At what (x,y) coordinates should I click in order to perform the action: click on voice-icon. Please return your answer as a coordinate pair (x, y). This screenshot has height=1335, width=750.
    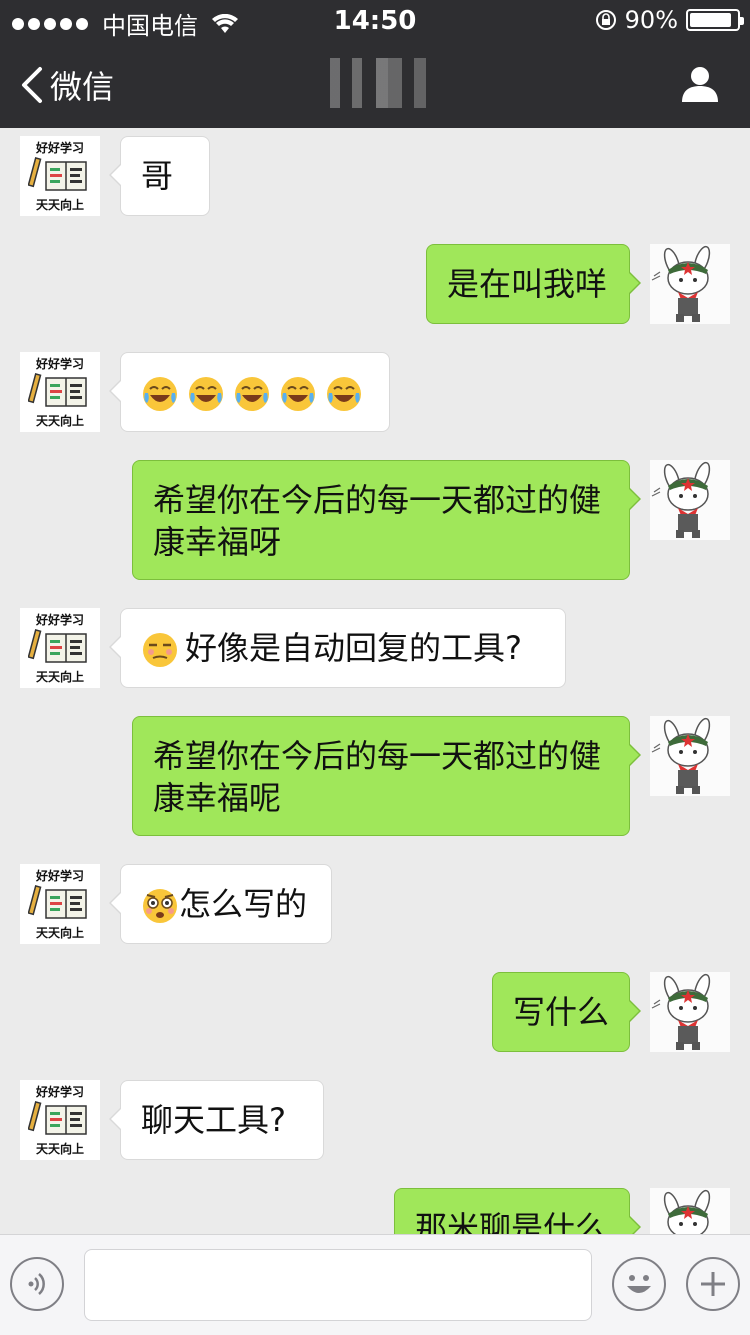
    Looking at the image, I should click on (36, 1284).